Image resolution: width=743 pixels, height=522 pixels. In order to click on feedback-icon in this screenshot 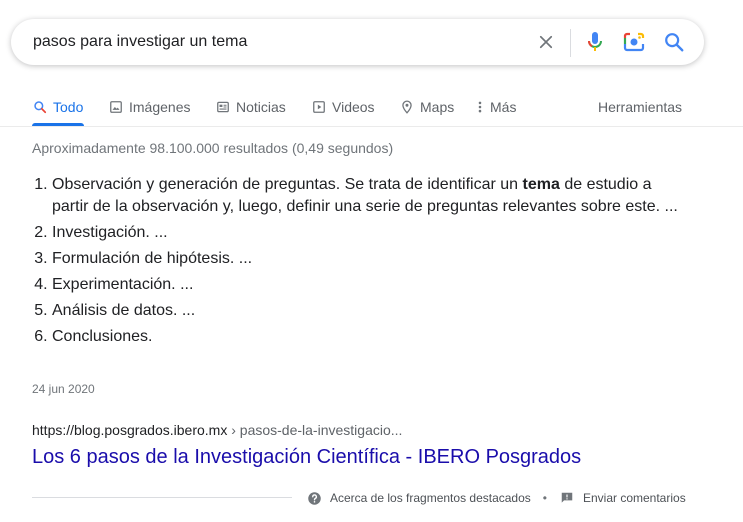, I will do `click(567, 498)`.